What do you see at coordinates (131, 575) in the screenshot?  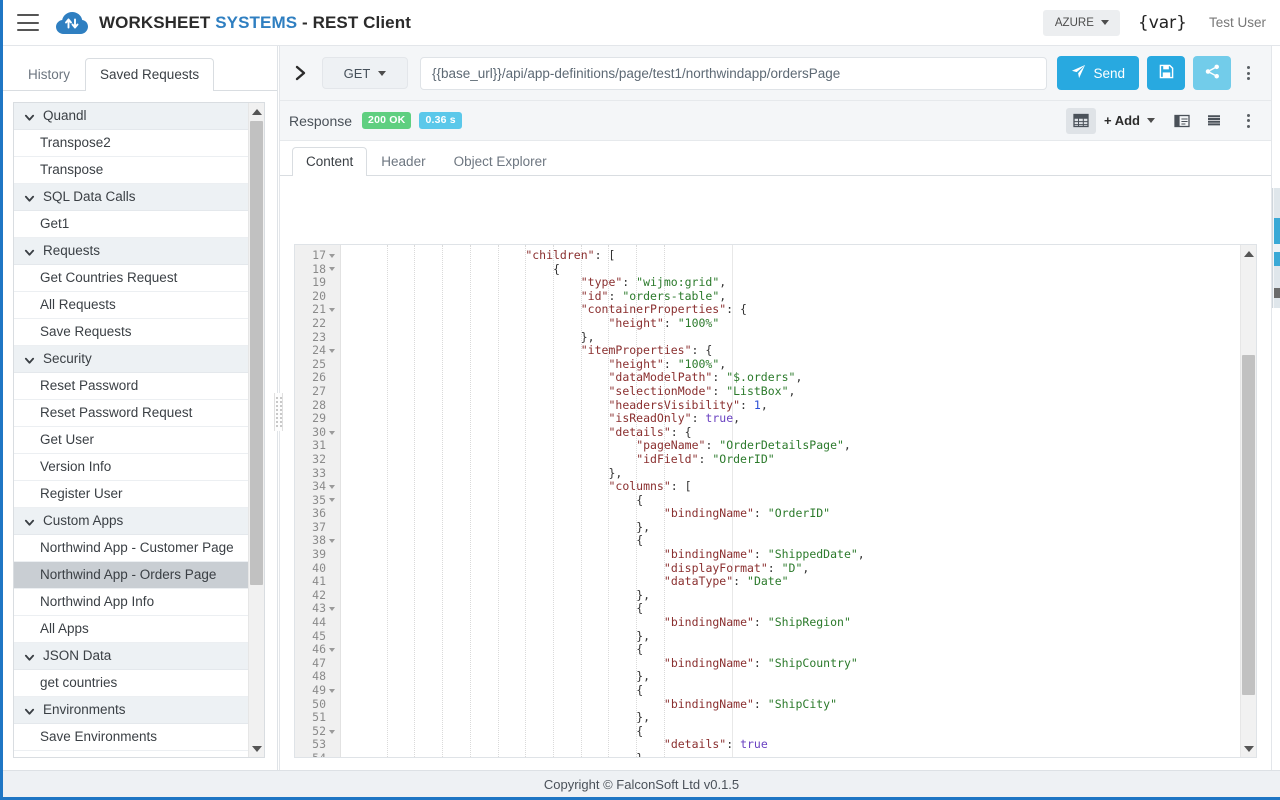 I see `tree-item-northwind-app-orders-page: Northwind App - Orders Page` at bounding box center [131, 575].